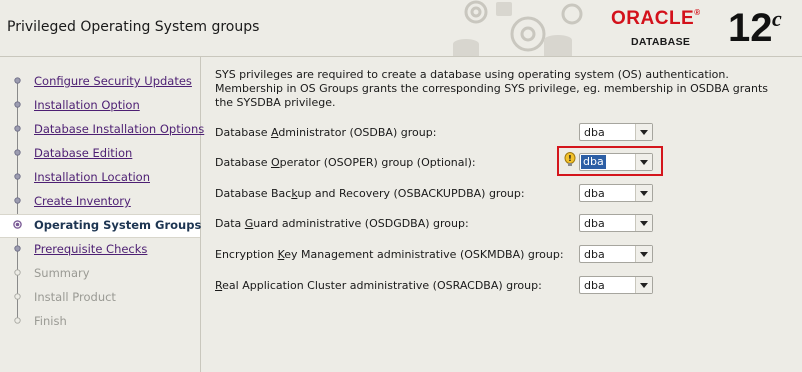 The width and height of the screenshot is (802, 372). What do you see at coordinates (100, 322) in the screenshot?
I see `sidebar-step-finish: Finish` at bounding box center [100, 322].